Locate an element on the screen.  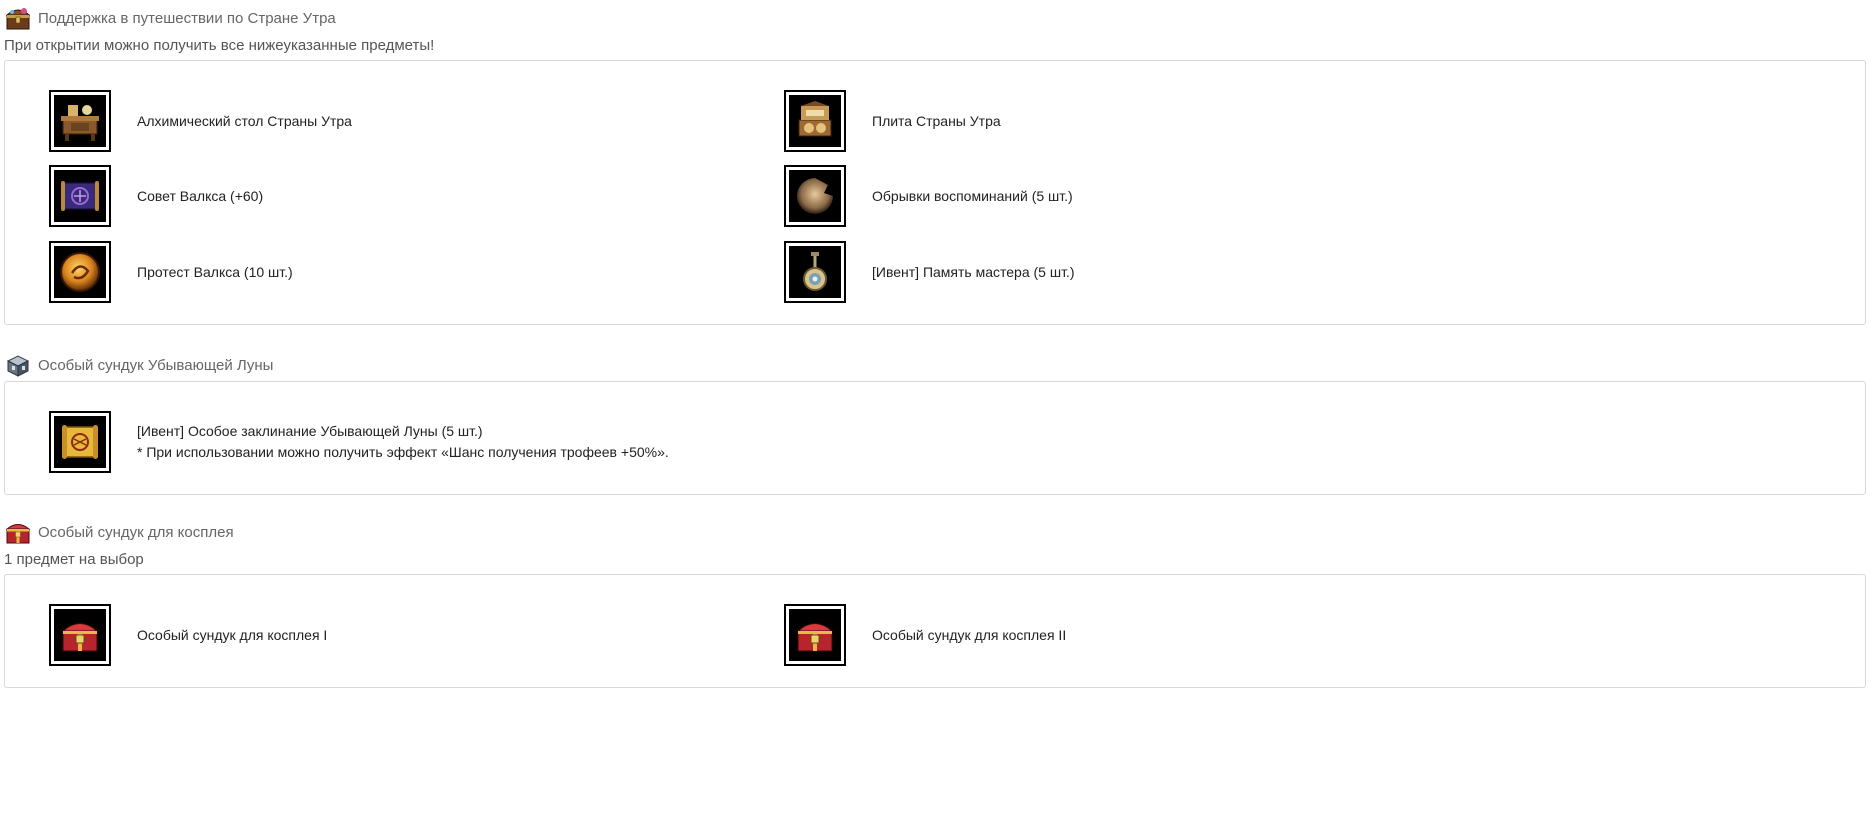
list-item: Протест Валкса (10 шт.) is located at coordinates (171, 272).